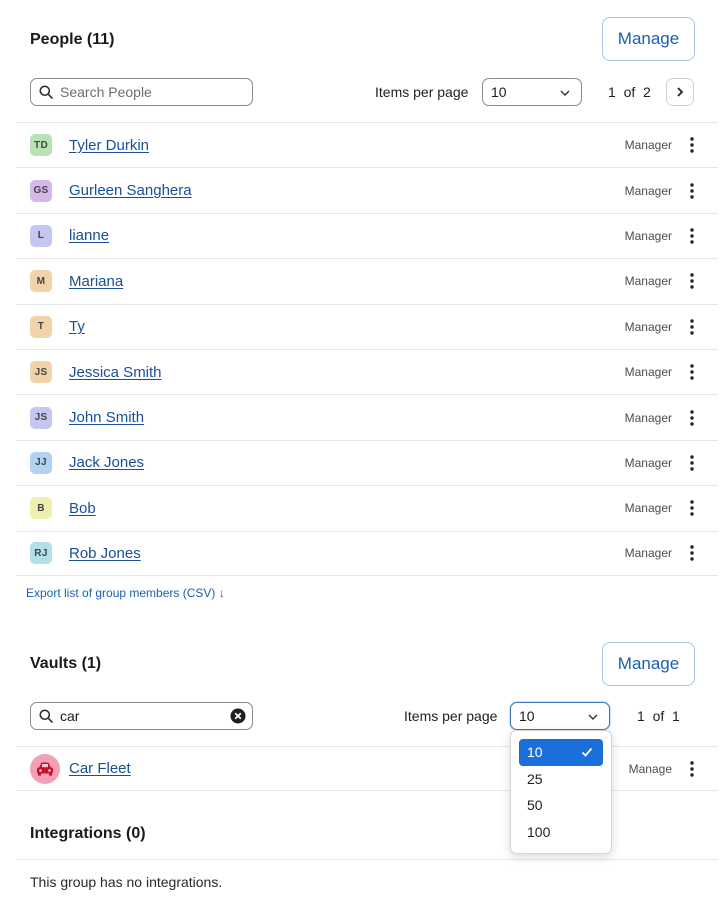  Describe the element at coordinates (41, 553) in the screenshot. I see `avatar: RJ` at that location.